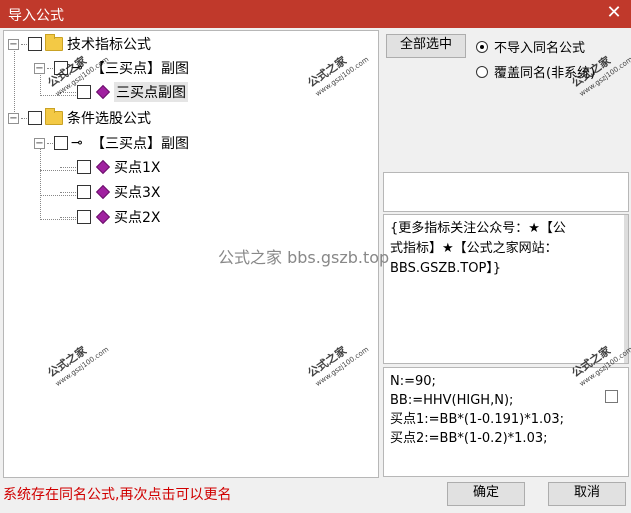  Describe the element at coordinates (452, 400) in the screenshot. I see `code-line: BB:=HHV(HIGH,N);` at that location.